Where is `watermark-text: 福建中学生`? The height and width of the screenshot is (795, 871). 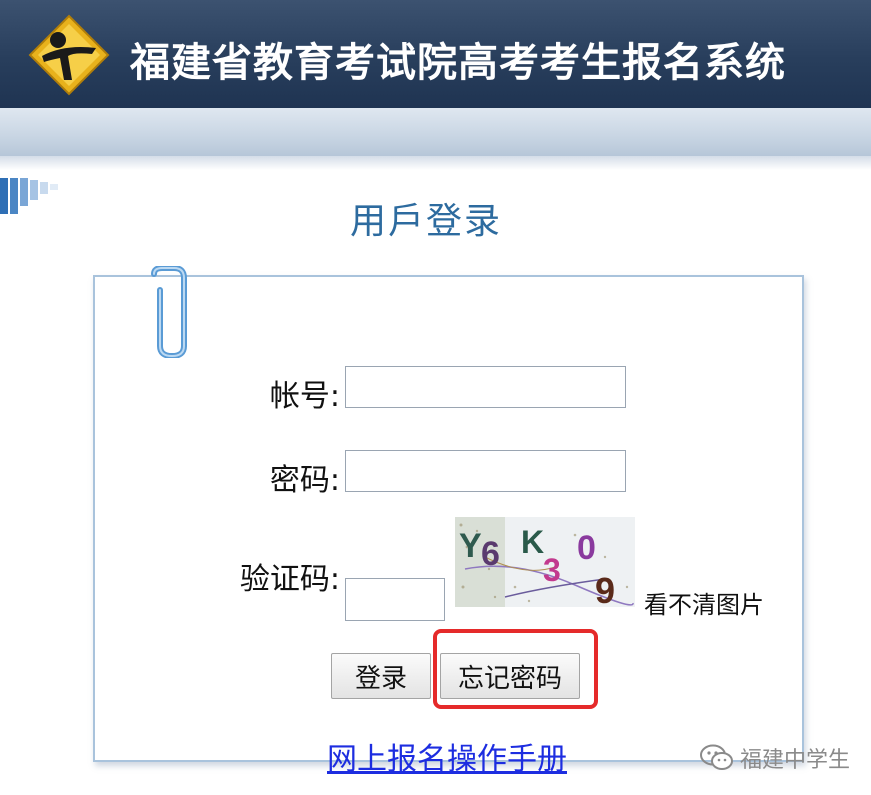 watermark-text: 福建中学生 is located at coordinates (795, 760).